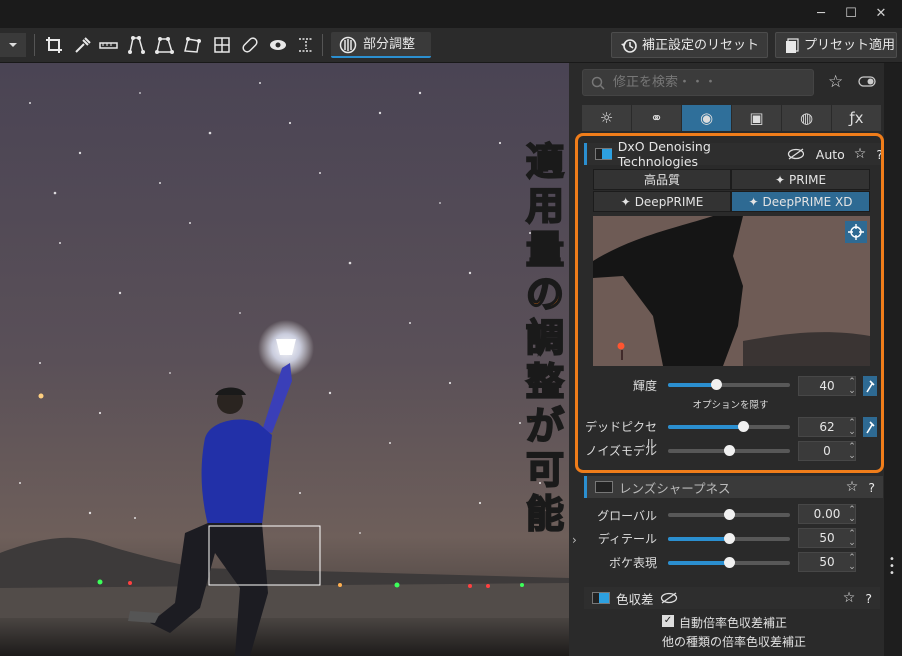  What do you see at coordinates (632, 563) in the screenshot?
I see `bokeh-label: ボケ表現` at bounding box center [632, 563].